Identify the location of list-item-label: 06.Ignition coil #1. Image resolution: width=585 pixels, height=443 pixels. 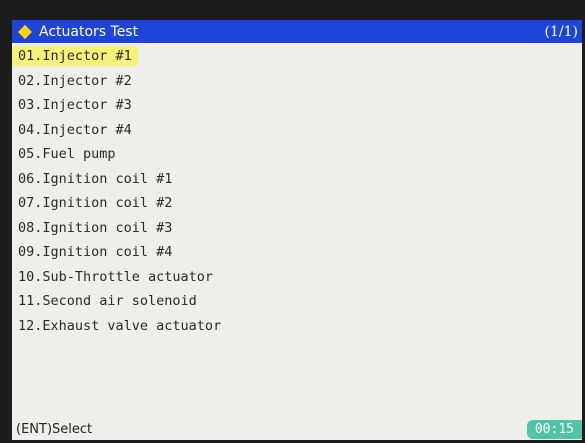
(95, 178).